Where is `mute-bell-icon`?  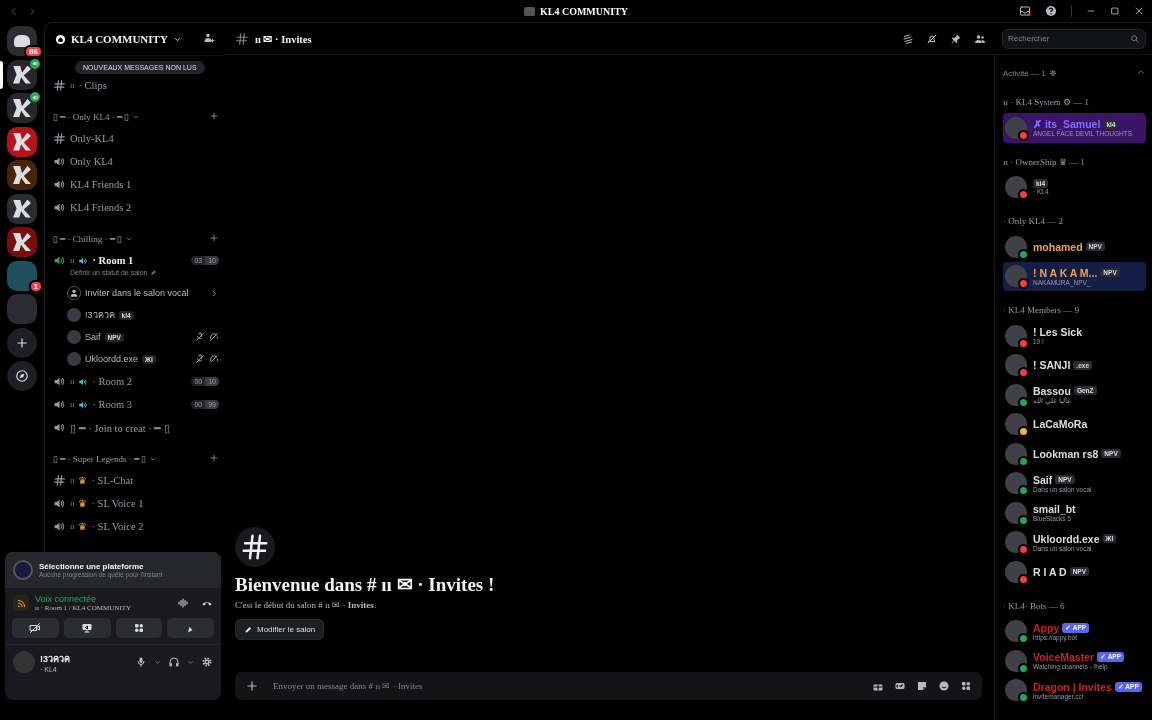 mute-bell-icon is located at coordinates (932, 38).